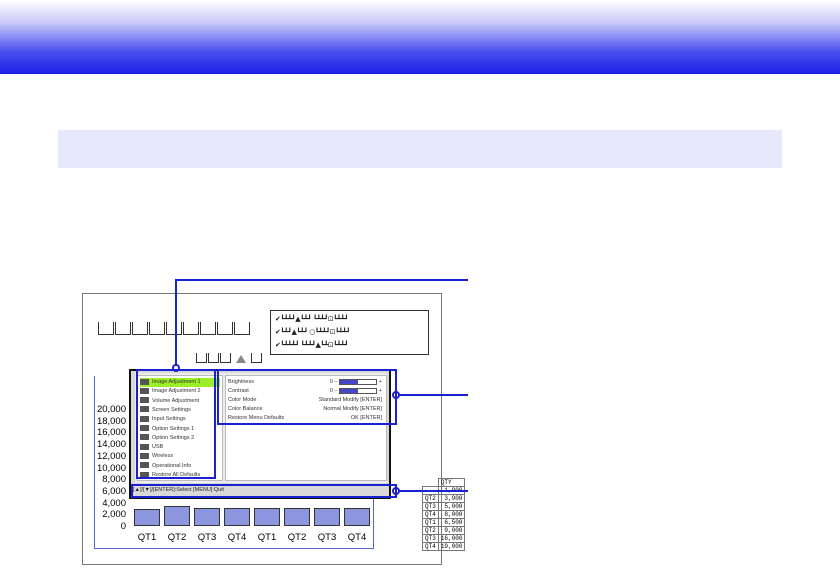 The image size is (840, 569). Describe the element at coordinates (444, 546) in the screenshot. I see `table-row: QT4 19,000` at that location.